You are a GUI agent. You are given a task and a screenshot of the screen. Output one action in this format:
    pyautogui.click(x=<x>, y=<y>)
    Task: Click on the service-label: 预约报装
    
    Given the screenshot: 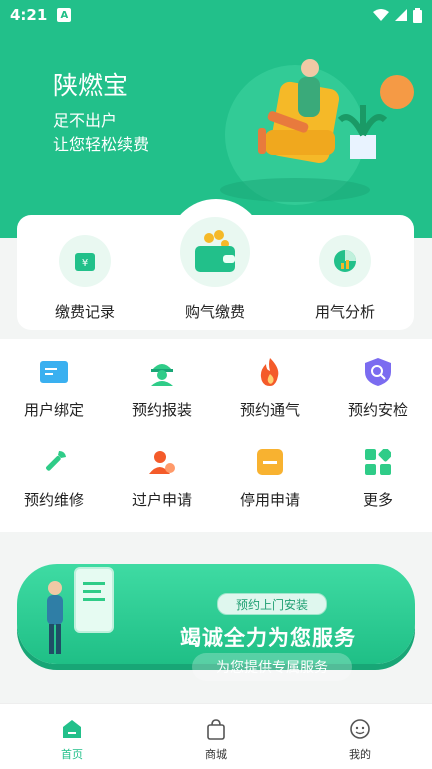 What is the action you would take?
    pyautogui.click(x=161, y=410)
    